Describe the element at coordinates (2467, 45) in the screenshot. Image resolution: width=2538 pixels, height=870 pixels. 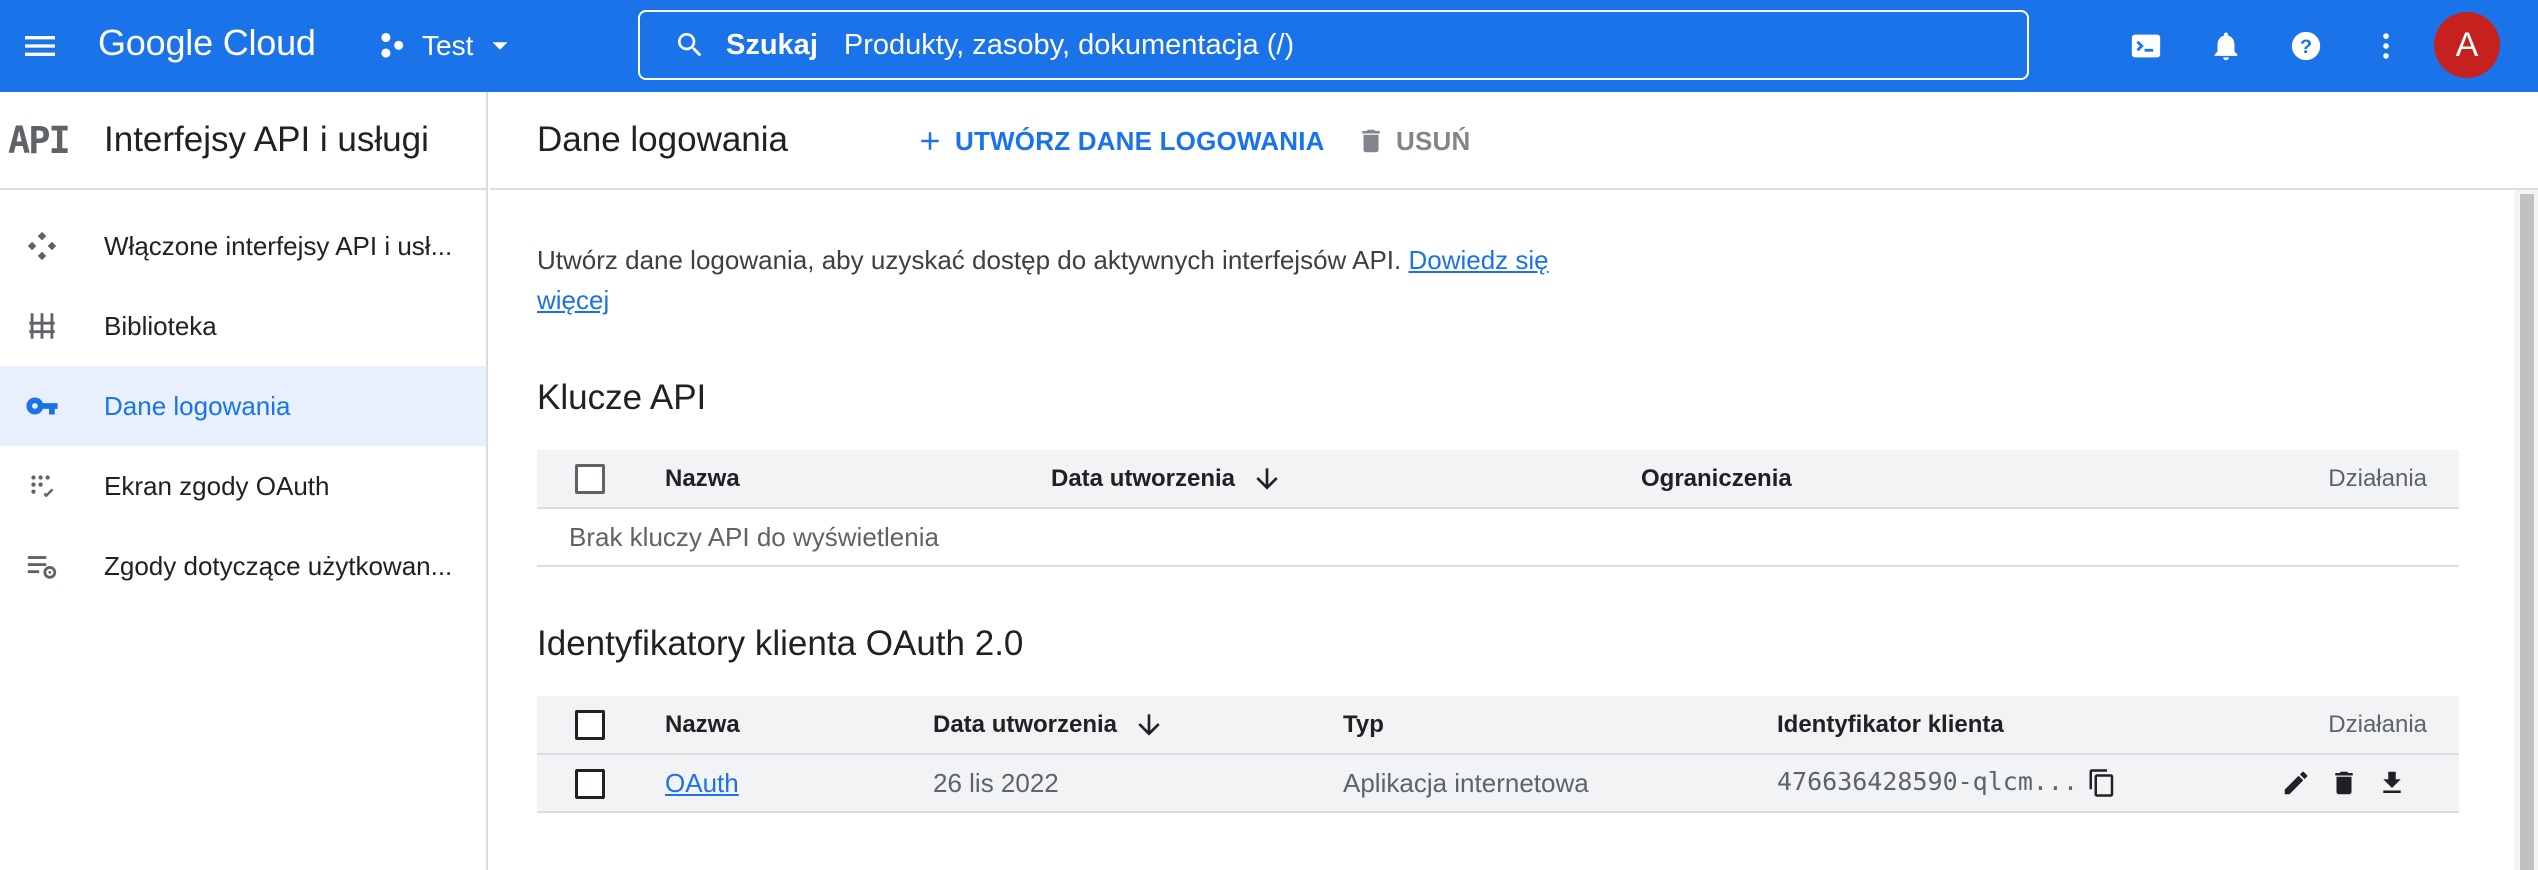
I see `avatar: A` at that location.